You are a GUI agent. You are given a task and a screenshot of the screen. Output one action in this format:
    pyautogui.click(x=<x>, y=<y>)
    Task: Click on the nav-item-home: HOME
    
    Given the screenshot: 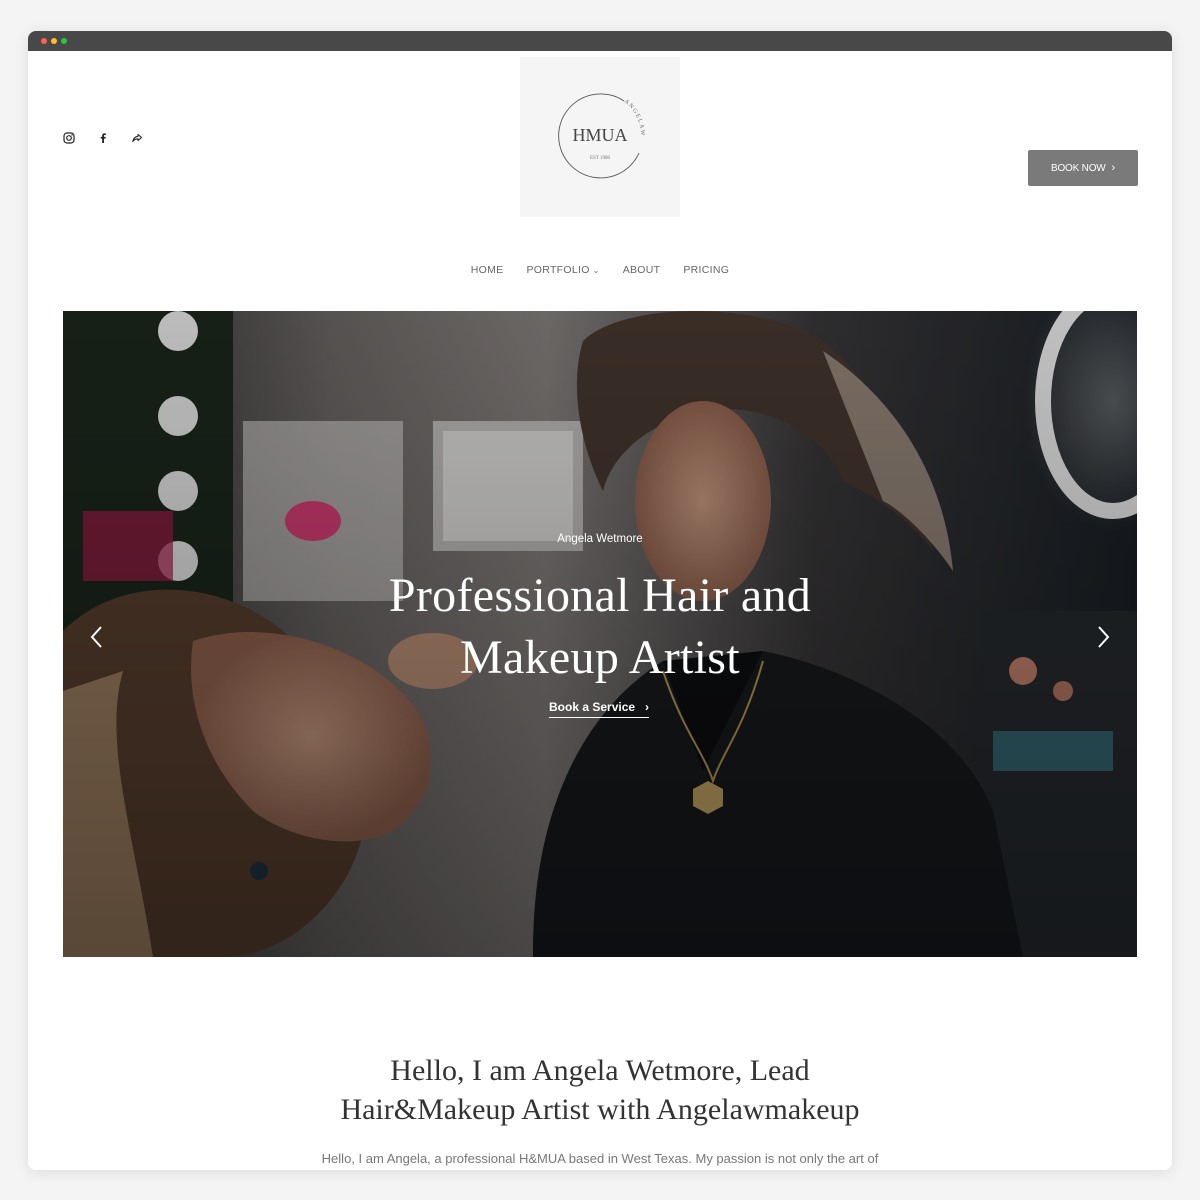 What is the action you would take?
    pyautogui.click(x=487, y=270)
    